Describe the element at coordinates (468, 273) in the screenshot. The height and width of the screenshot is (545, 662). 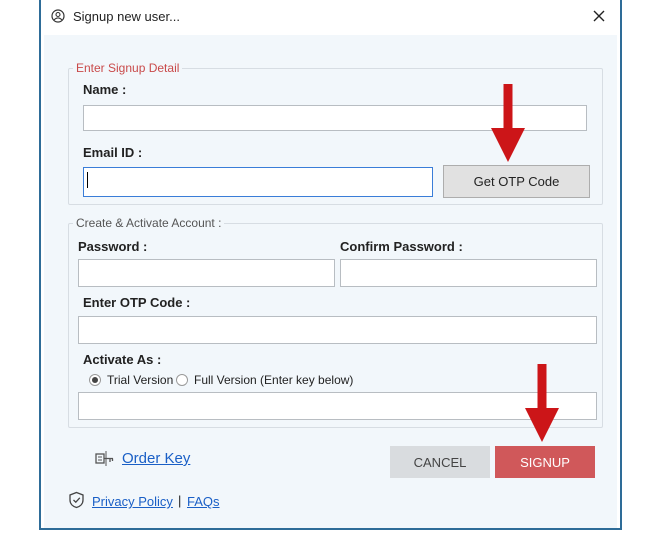
I see `confirm-password-input` at that location.